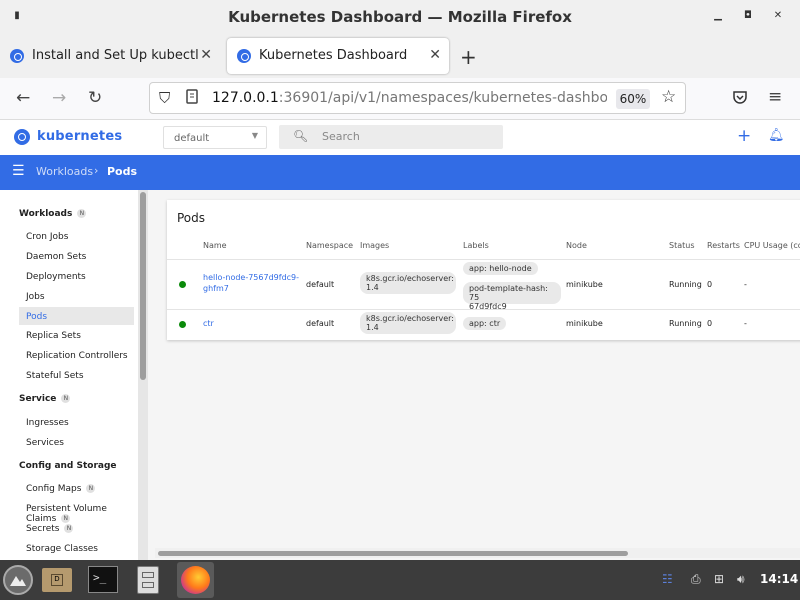  Describe the element at coordinates (408, 283) in the screenshot. I see `image-chip: k8s.gcr.io/echoserver: 1.4` at that location.